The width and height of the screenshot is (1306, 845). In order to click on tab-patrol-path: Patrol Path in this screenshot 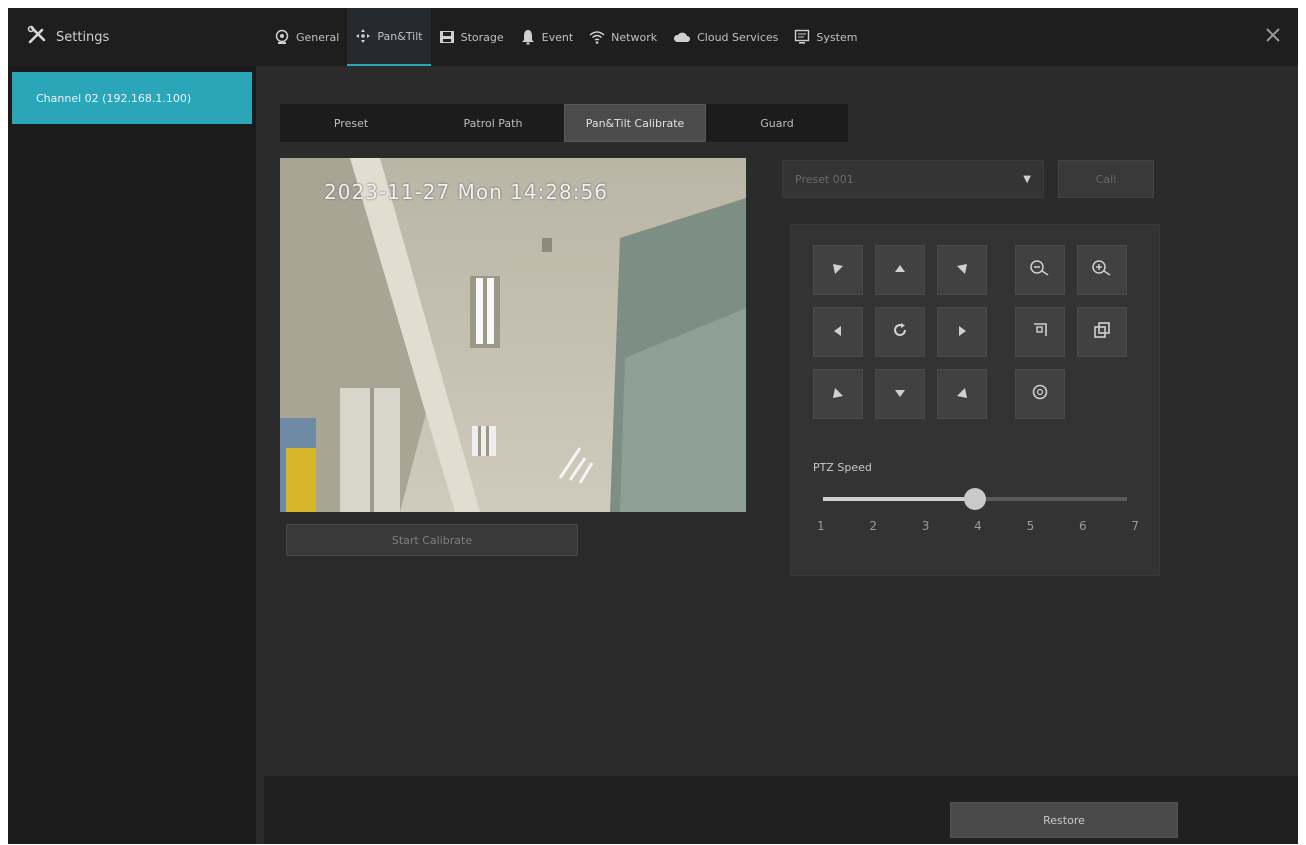, I will do `click(493, 123)`.